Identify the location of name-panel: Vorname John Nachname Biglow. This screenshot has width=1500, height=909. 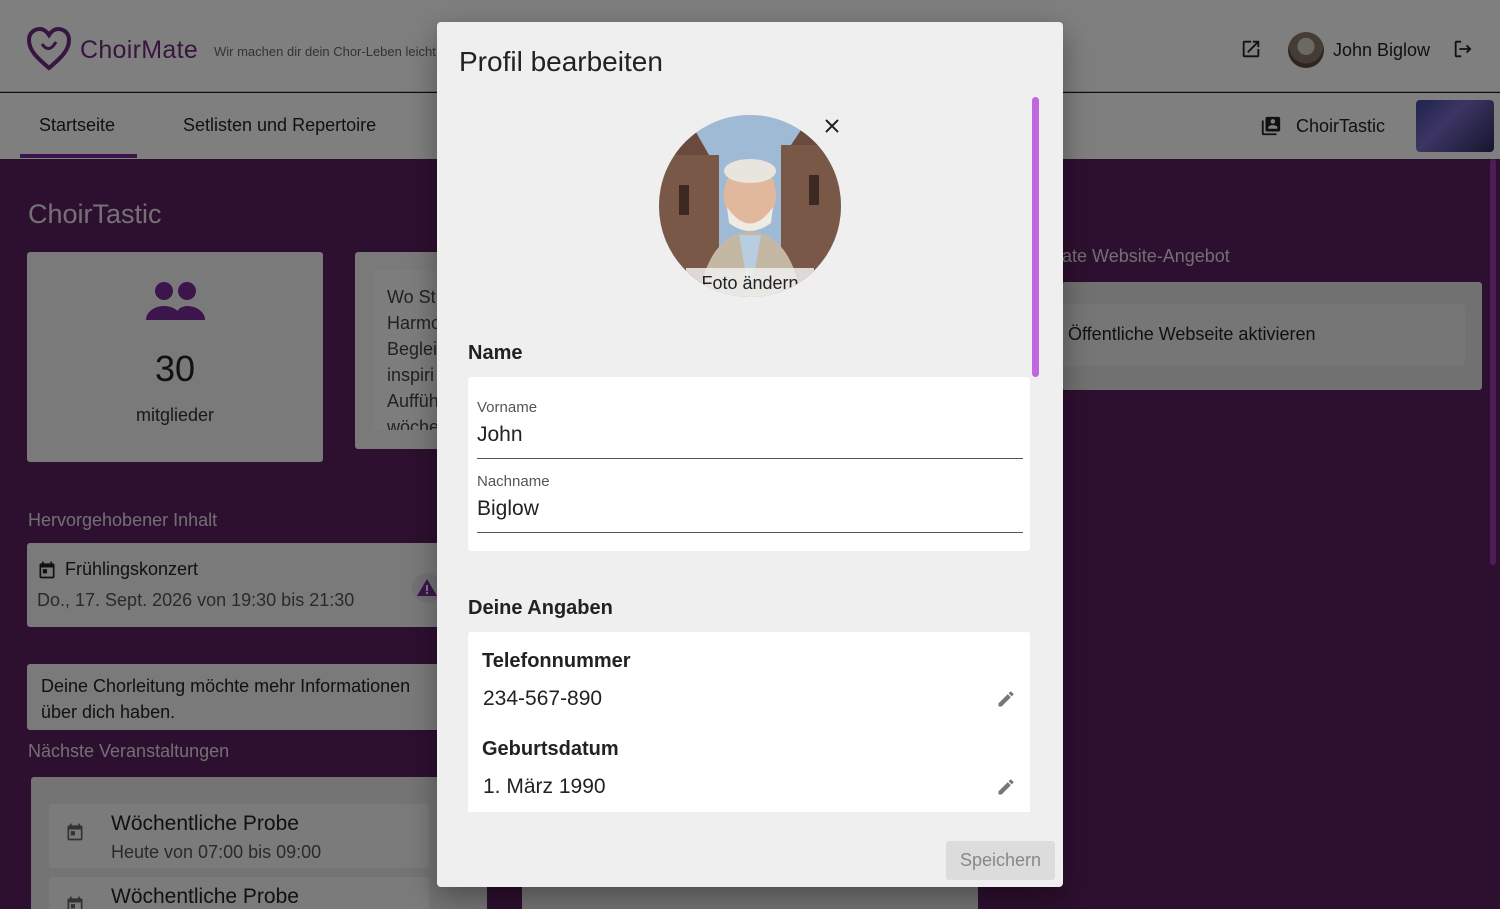
(749, 464).